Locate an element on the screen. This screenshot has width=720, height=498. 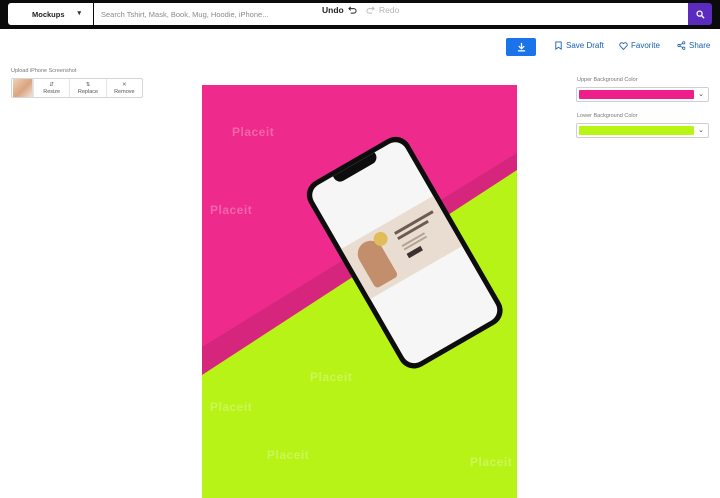
share-label: Share is located at coordinates (700, 45).